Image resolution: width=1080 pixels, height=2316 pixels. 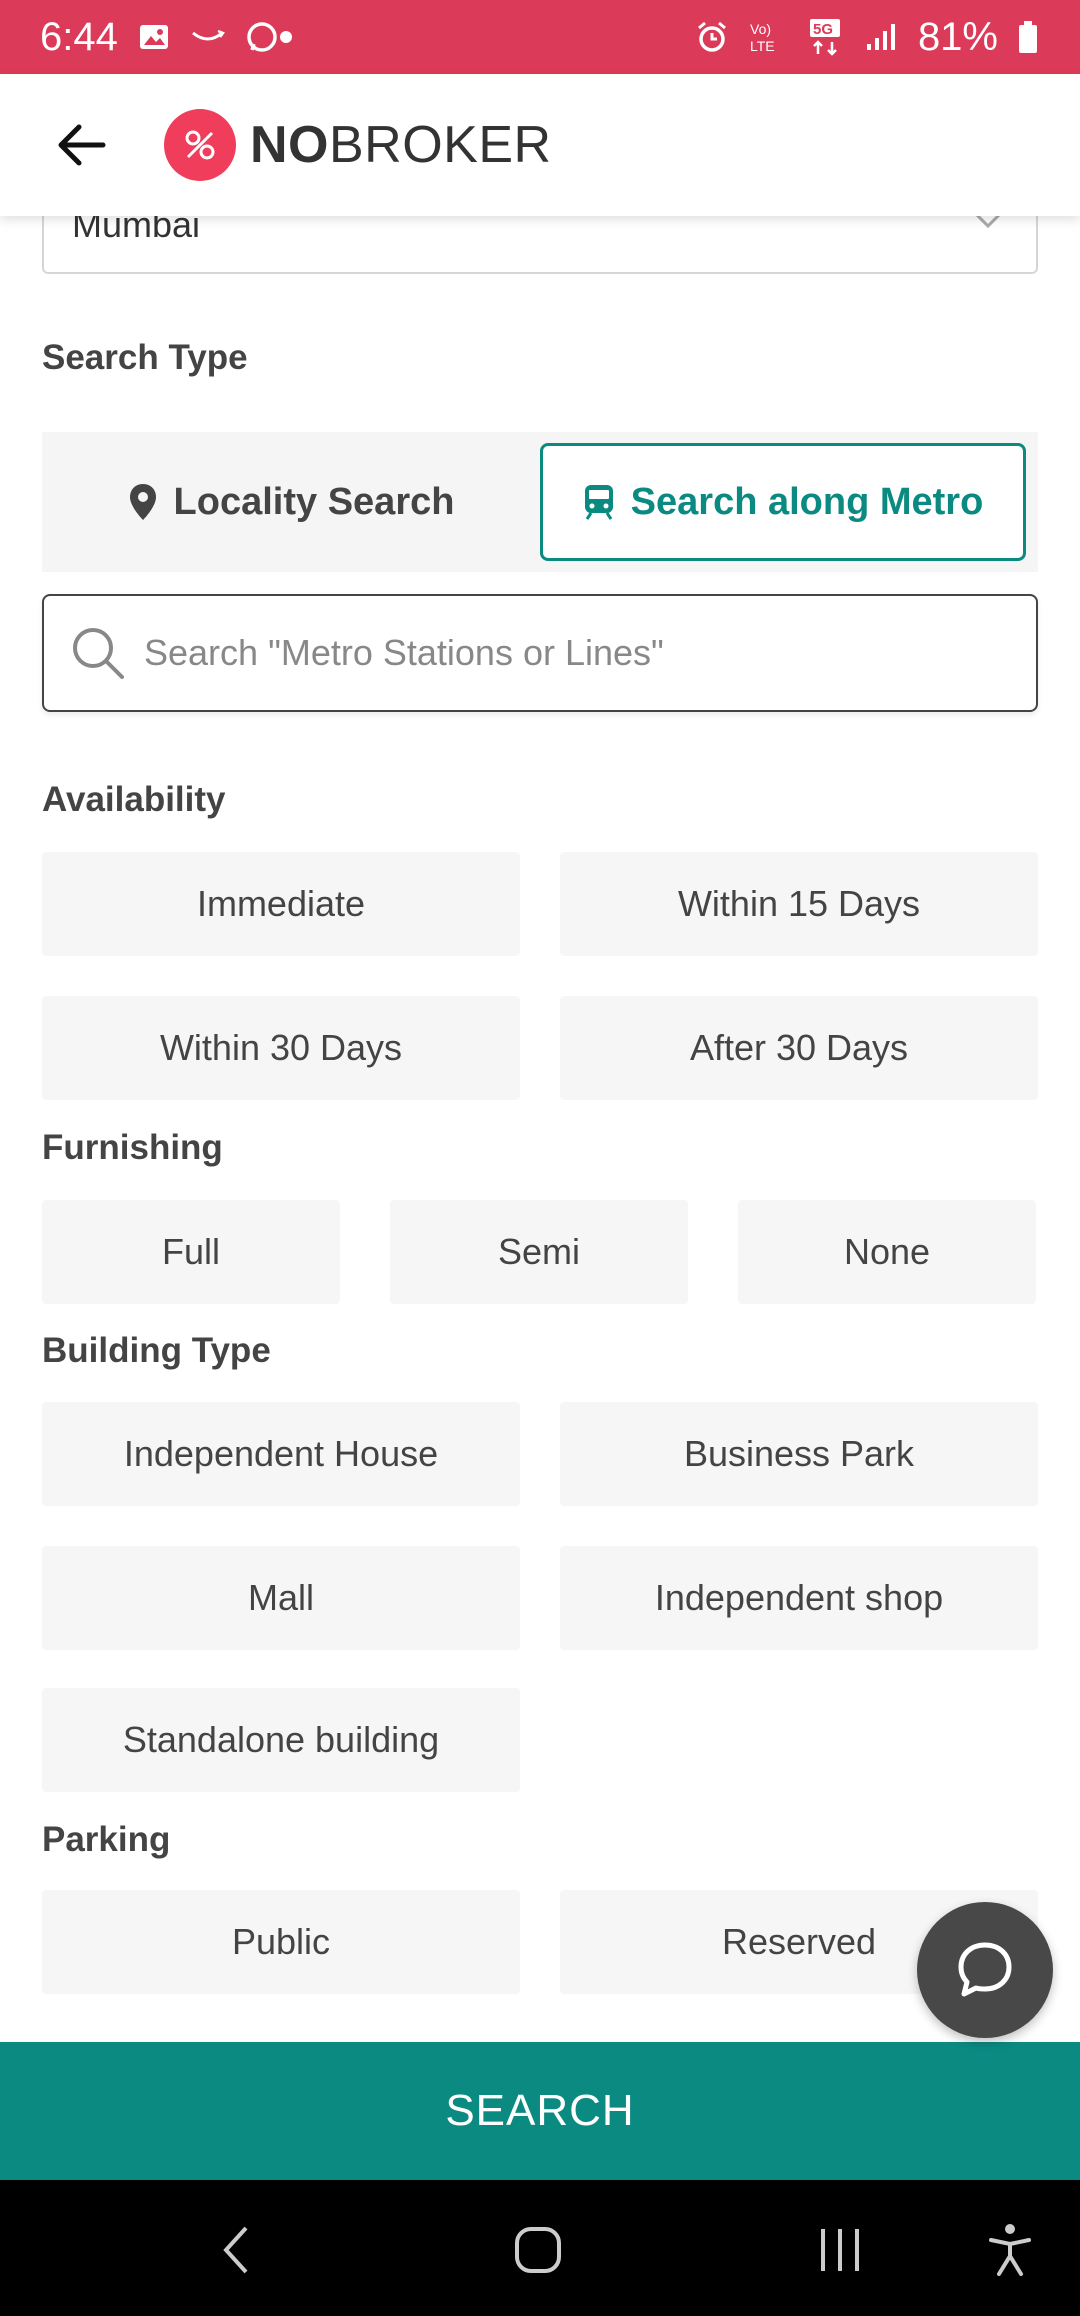 I want to click on metro-search-option: Search along Metro, so click(x=783, y=502).